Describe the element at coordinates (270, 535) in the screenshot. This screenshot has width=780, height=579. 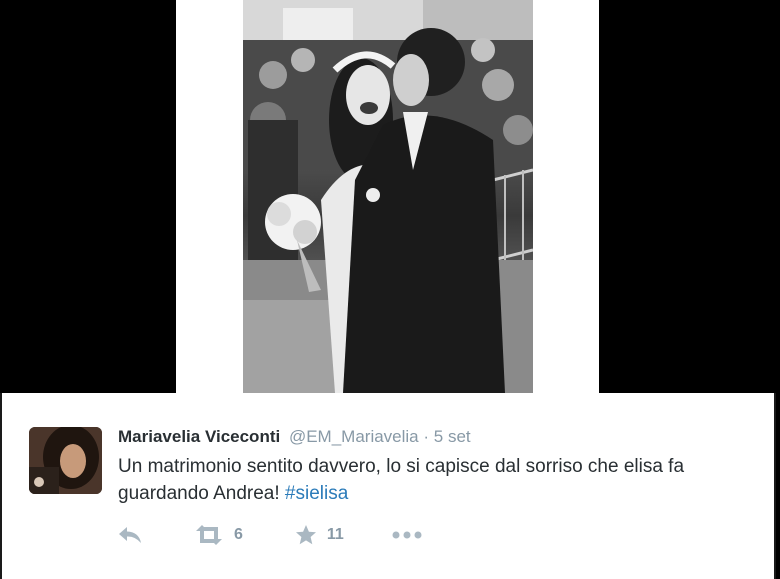
I see `tweet-actions: 6 11` at that location.